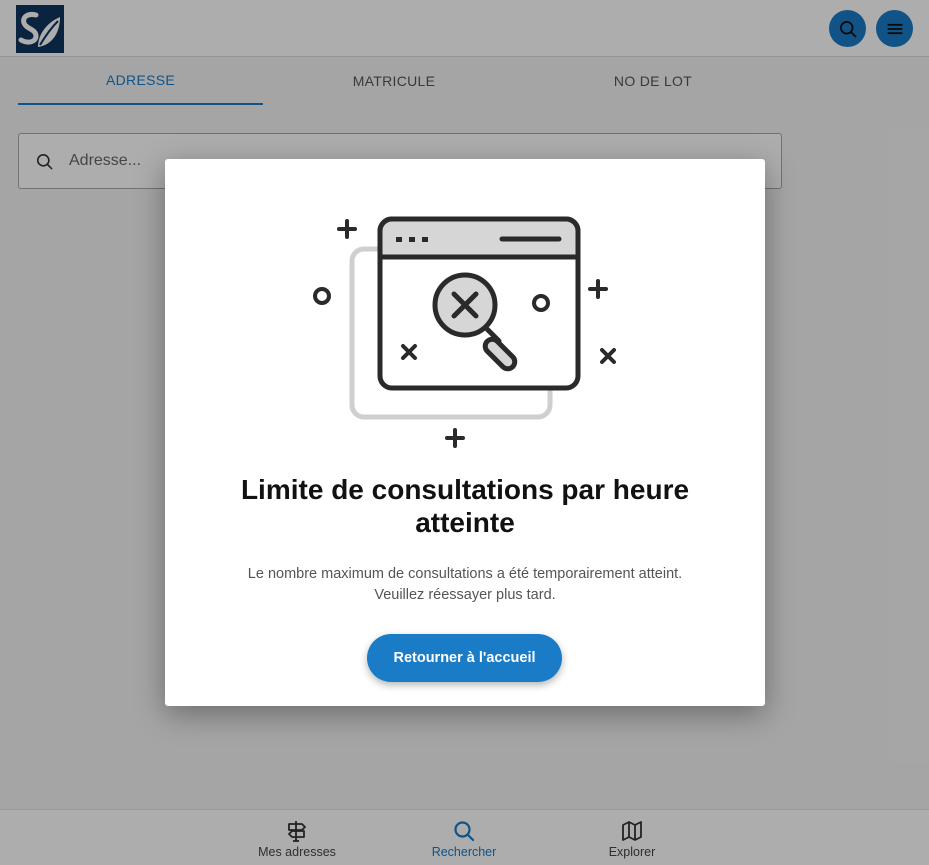 The height and width of the screenshot is (865, 929). I want to click on return-home-button: Retourner à l'accueil, so click(464, 658).